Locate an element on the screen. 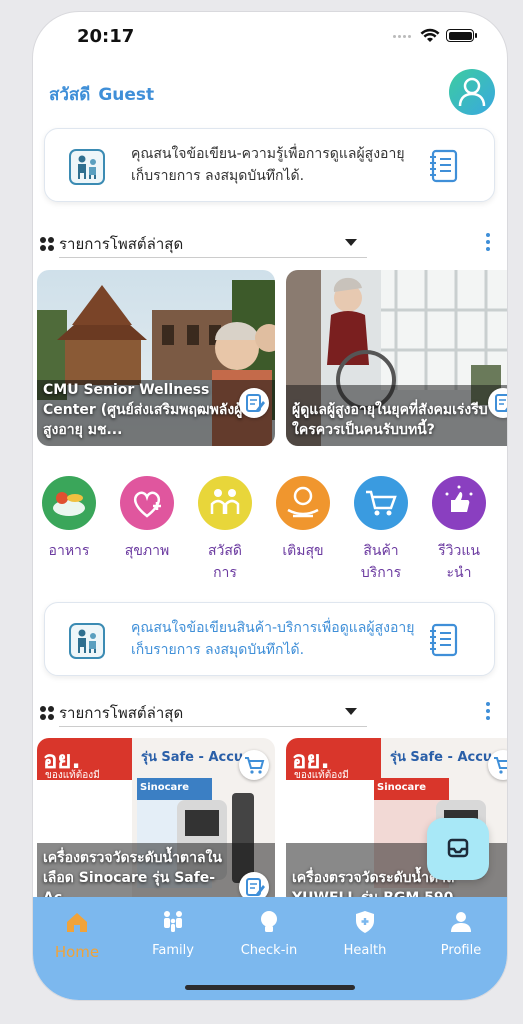 Image resolution: width=523 pixels, height=1024 pixels. tab-home: Home is located at coordinates (77, 935).